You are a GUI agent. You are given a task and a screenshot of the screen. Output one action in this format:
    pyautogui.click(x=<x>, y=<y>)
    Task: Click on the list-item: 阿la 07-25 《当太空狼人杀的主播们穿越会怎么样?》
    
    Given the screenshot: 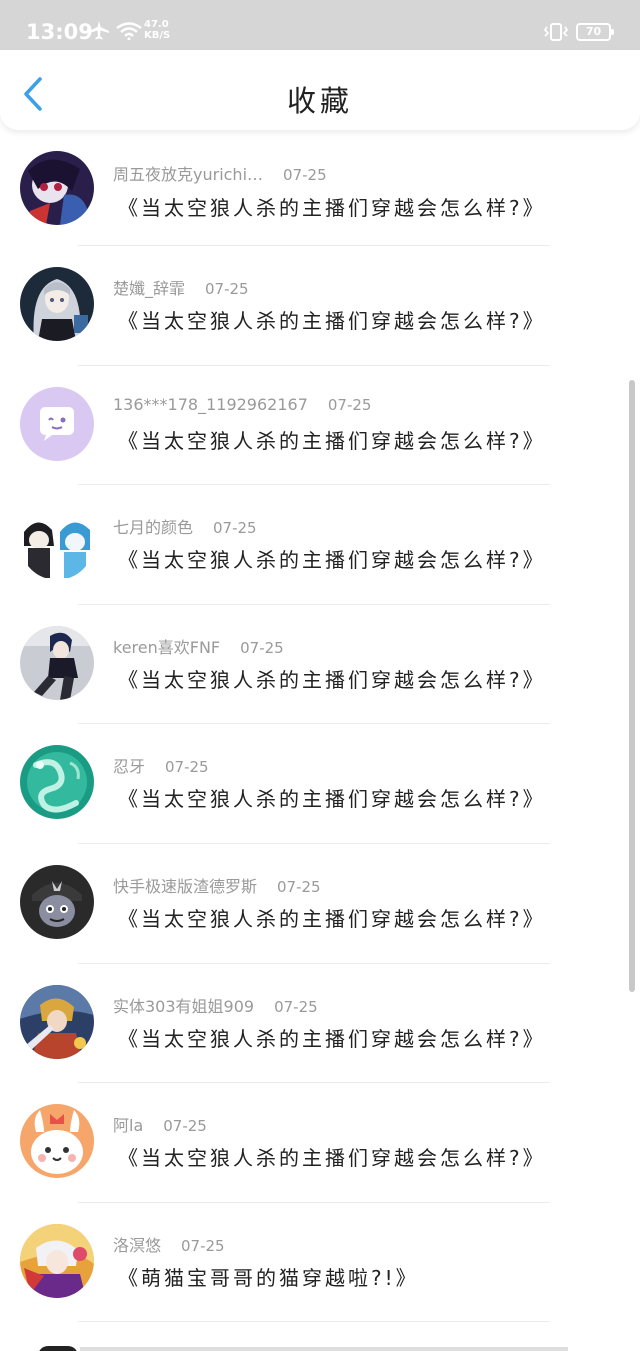 What is the action you would take?
    pyautogui.click(x=320, y=1143)
    